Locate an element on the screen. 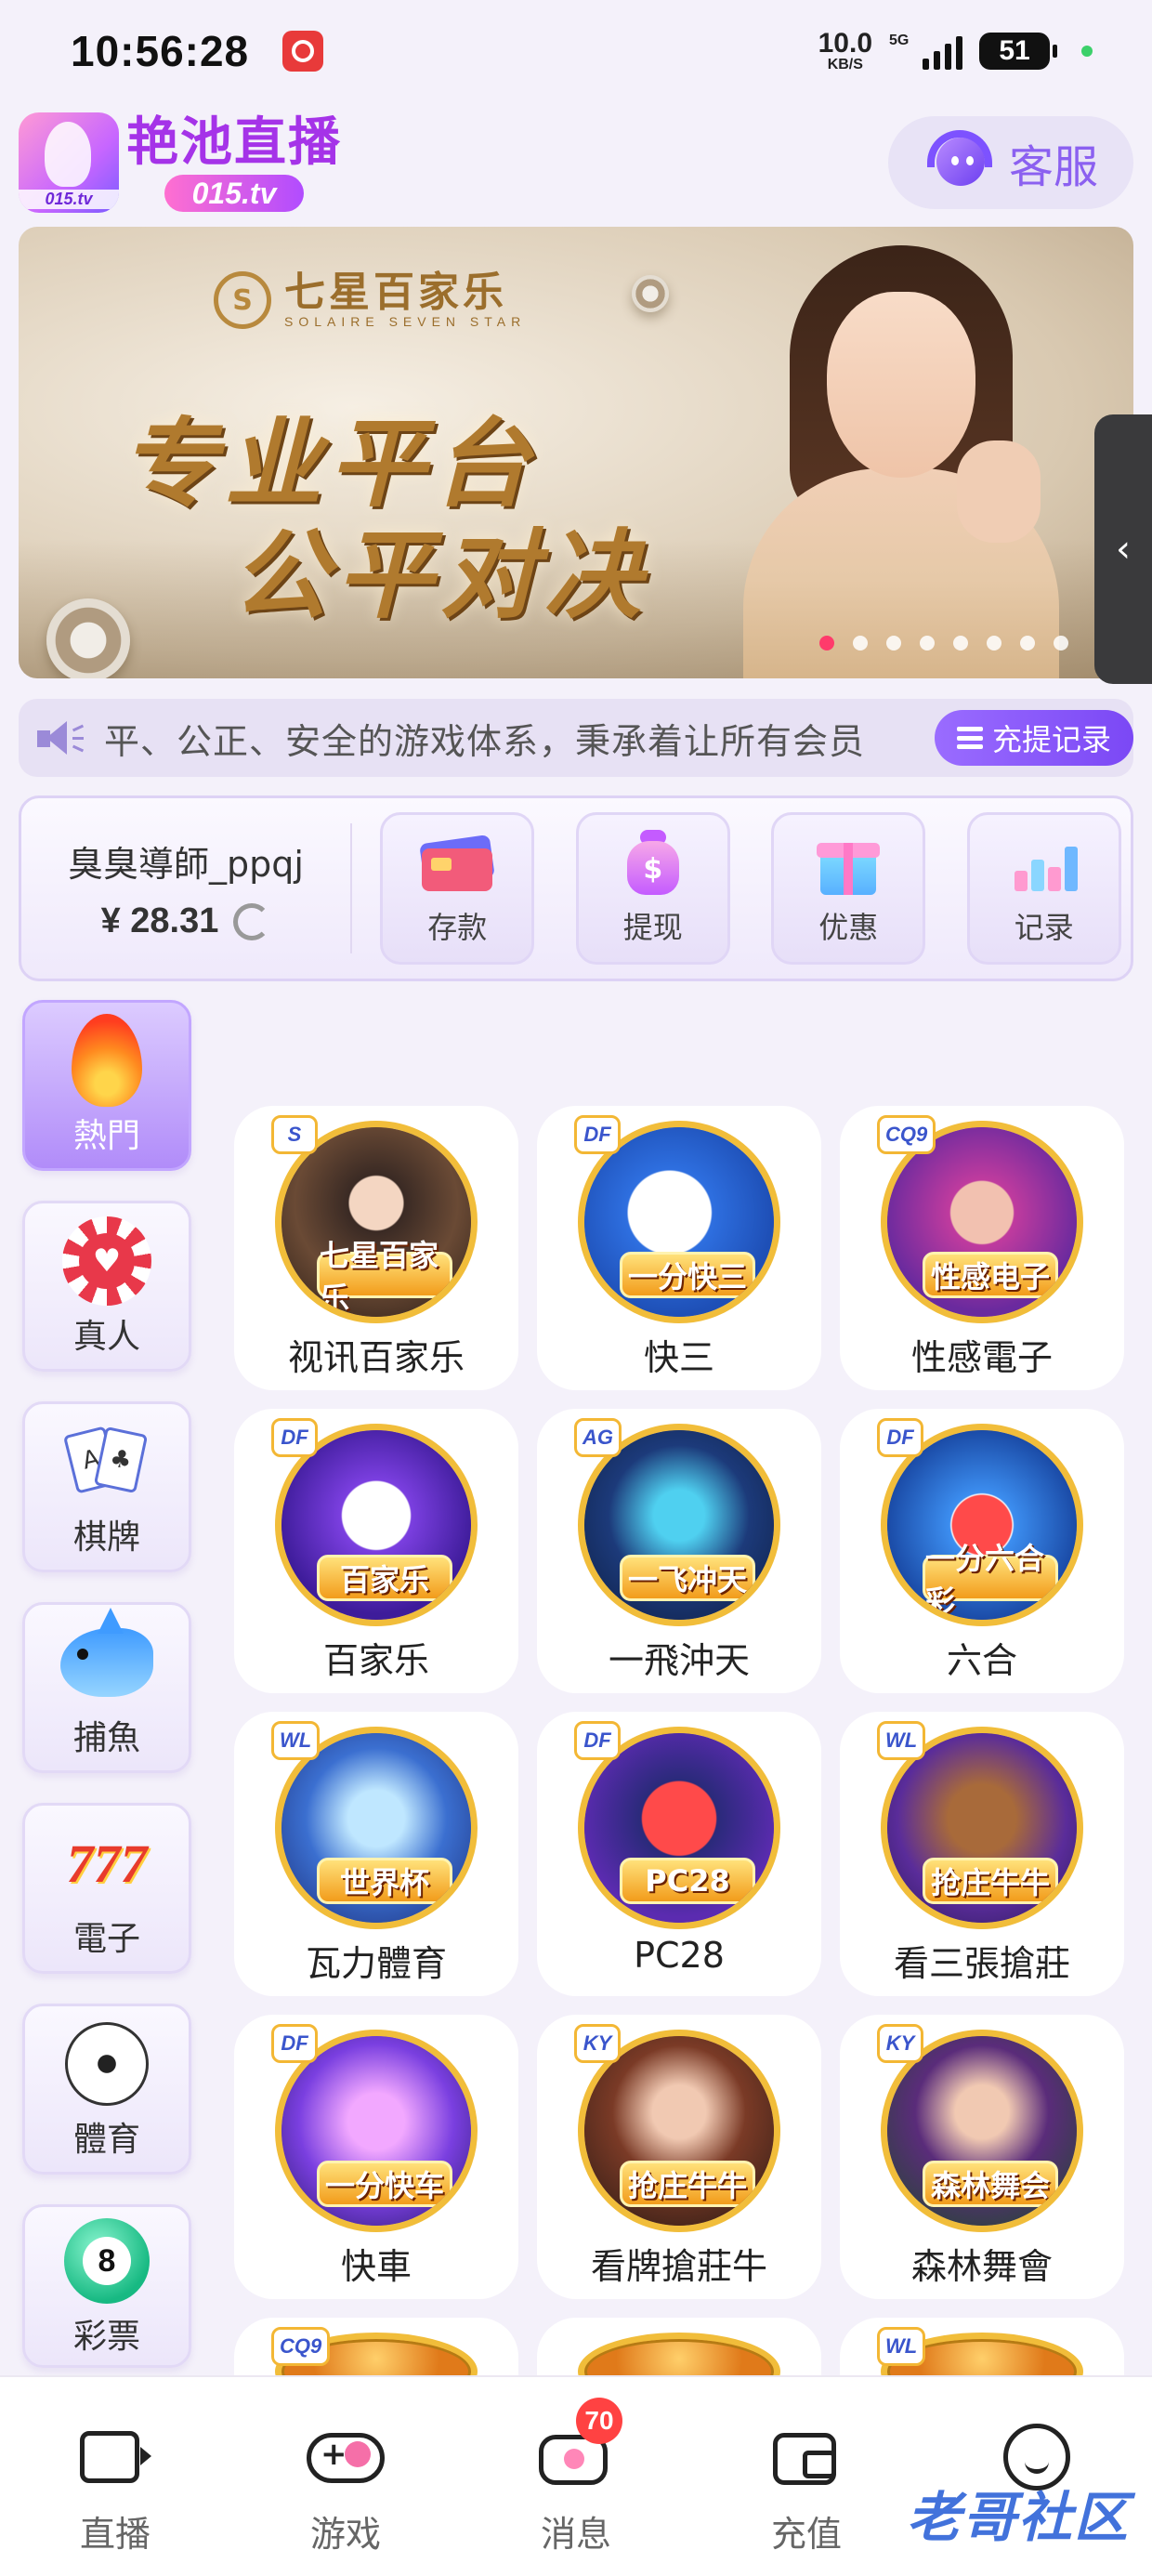 This screenshot has height=2576, width=1152. headset-icon is located at coordinates (960, 162).